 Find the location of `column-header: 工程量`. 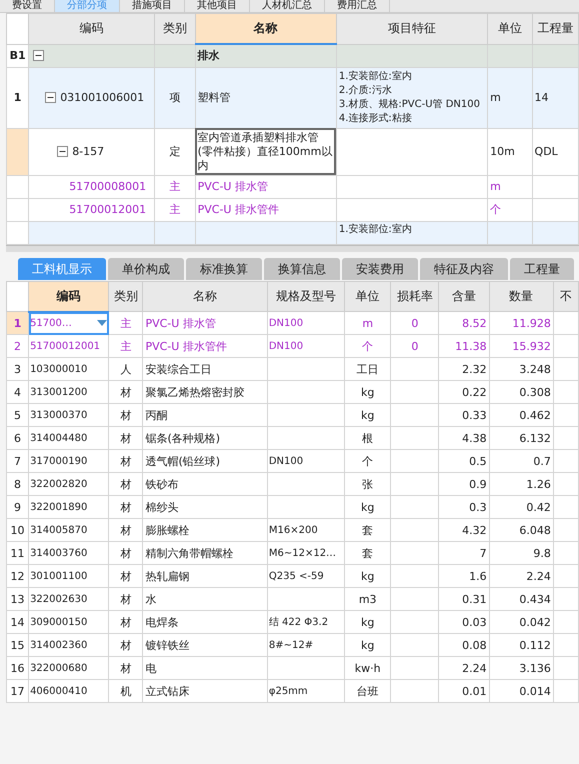

column-header: 工程量 is located at coordinates (555, 29).